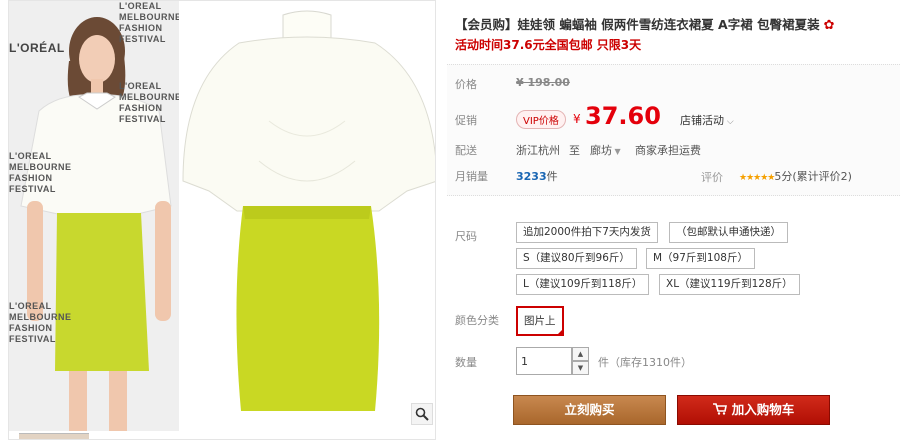 This screenshot has height=440, width=900. I want to click on size-option: 追加2000件拍下7天内发货, so click(587, 232).